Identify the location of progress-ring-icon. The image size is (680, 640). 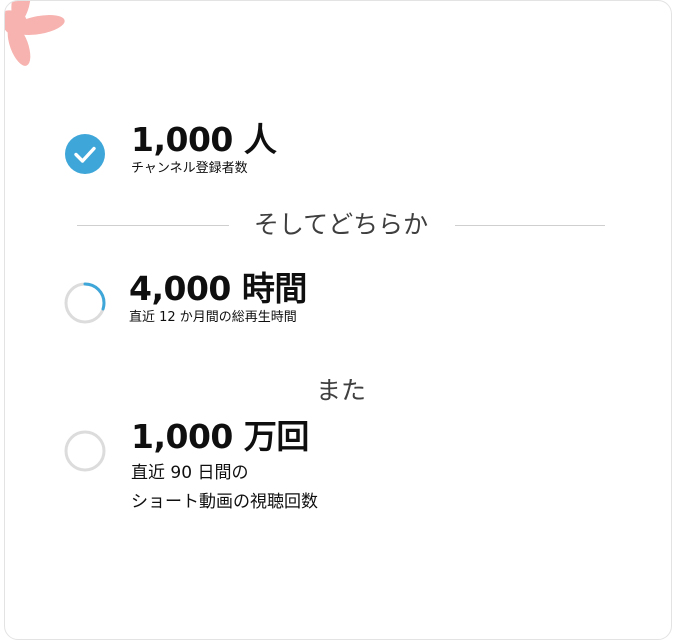
(85, 303).